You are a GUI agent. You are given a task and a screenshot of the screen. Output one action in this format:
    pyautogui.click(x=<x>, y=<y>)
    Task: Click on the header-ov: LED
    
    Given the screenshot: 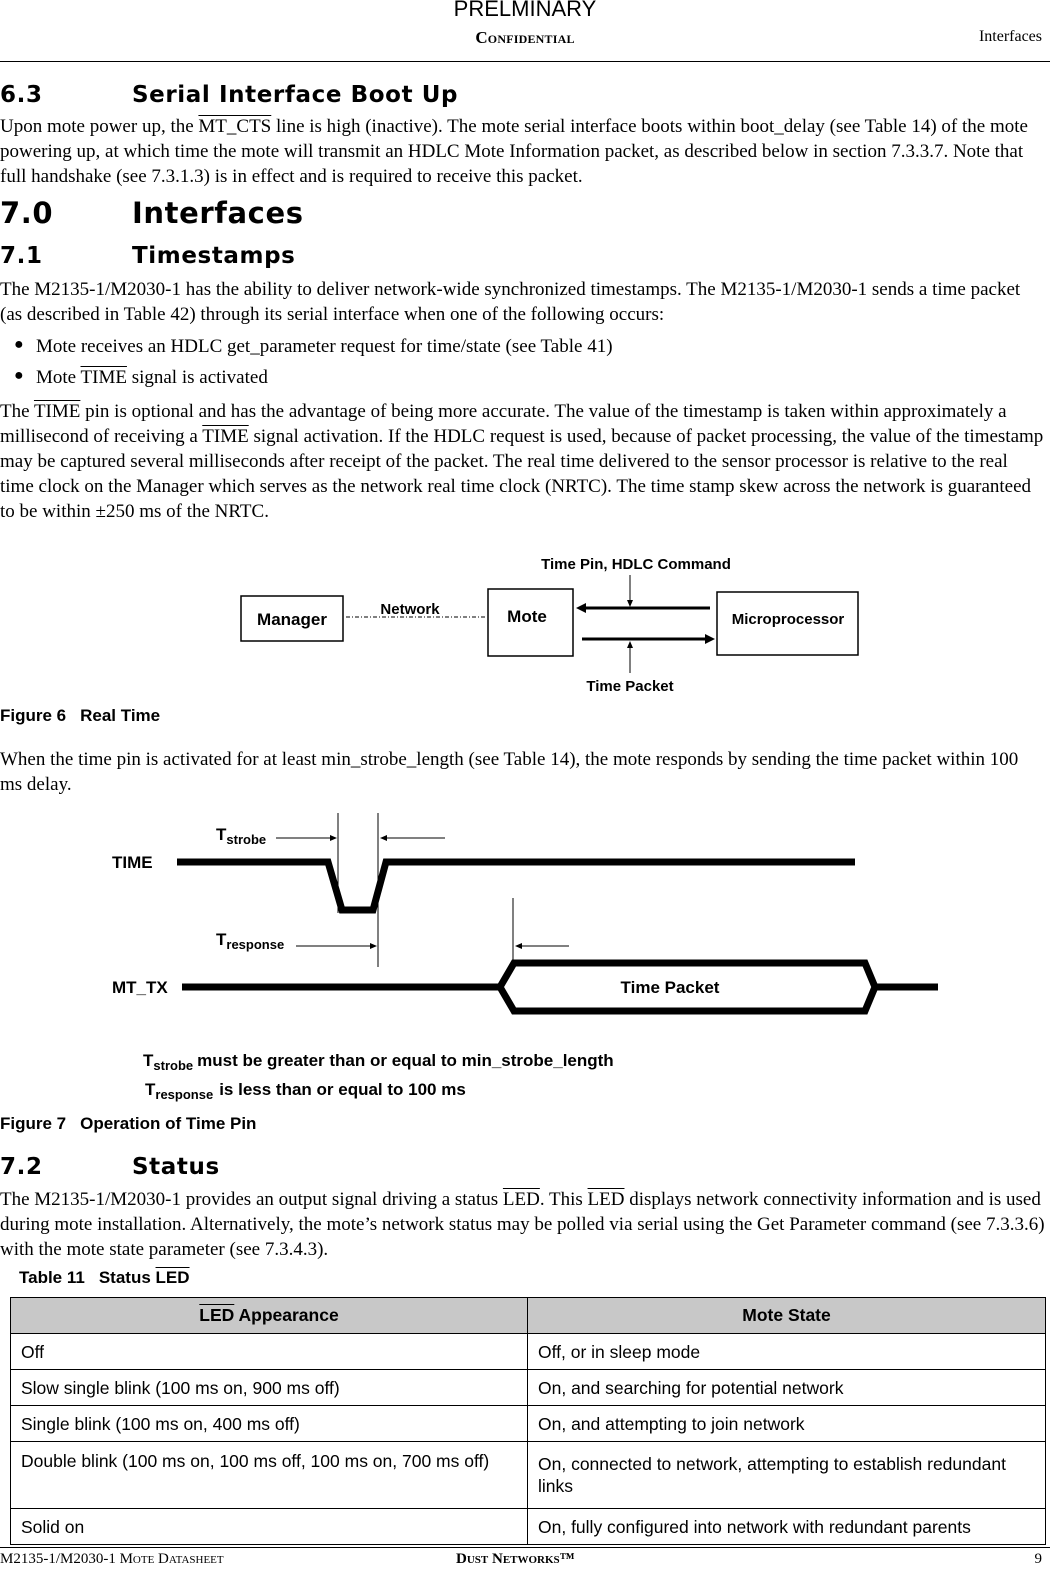 What is the action you would take?
    pyautogui.click(x=217, y=1315)
    